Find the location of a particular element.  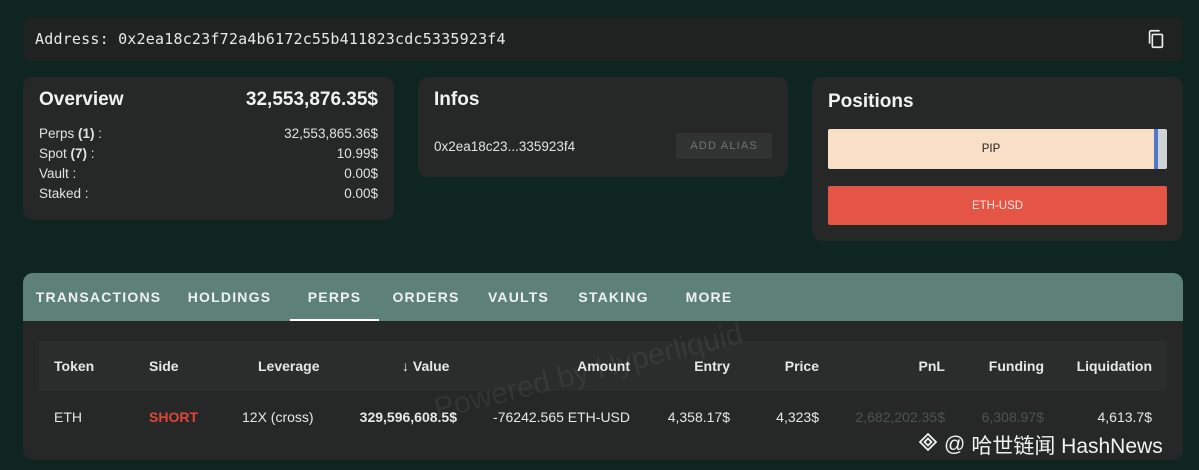

cell-value: 329,596,608.5$ is located at coordinates (408, 417).